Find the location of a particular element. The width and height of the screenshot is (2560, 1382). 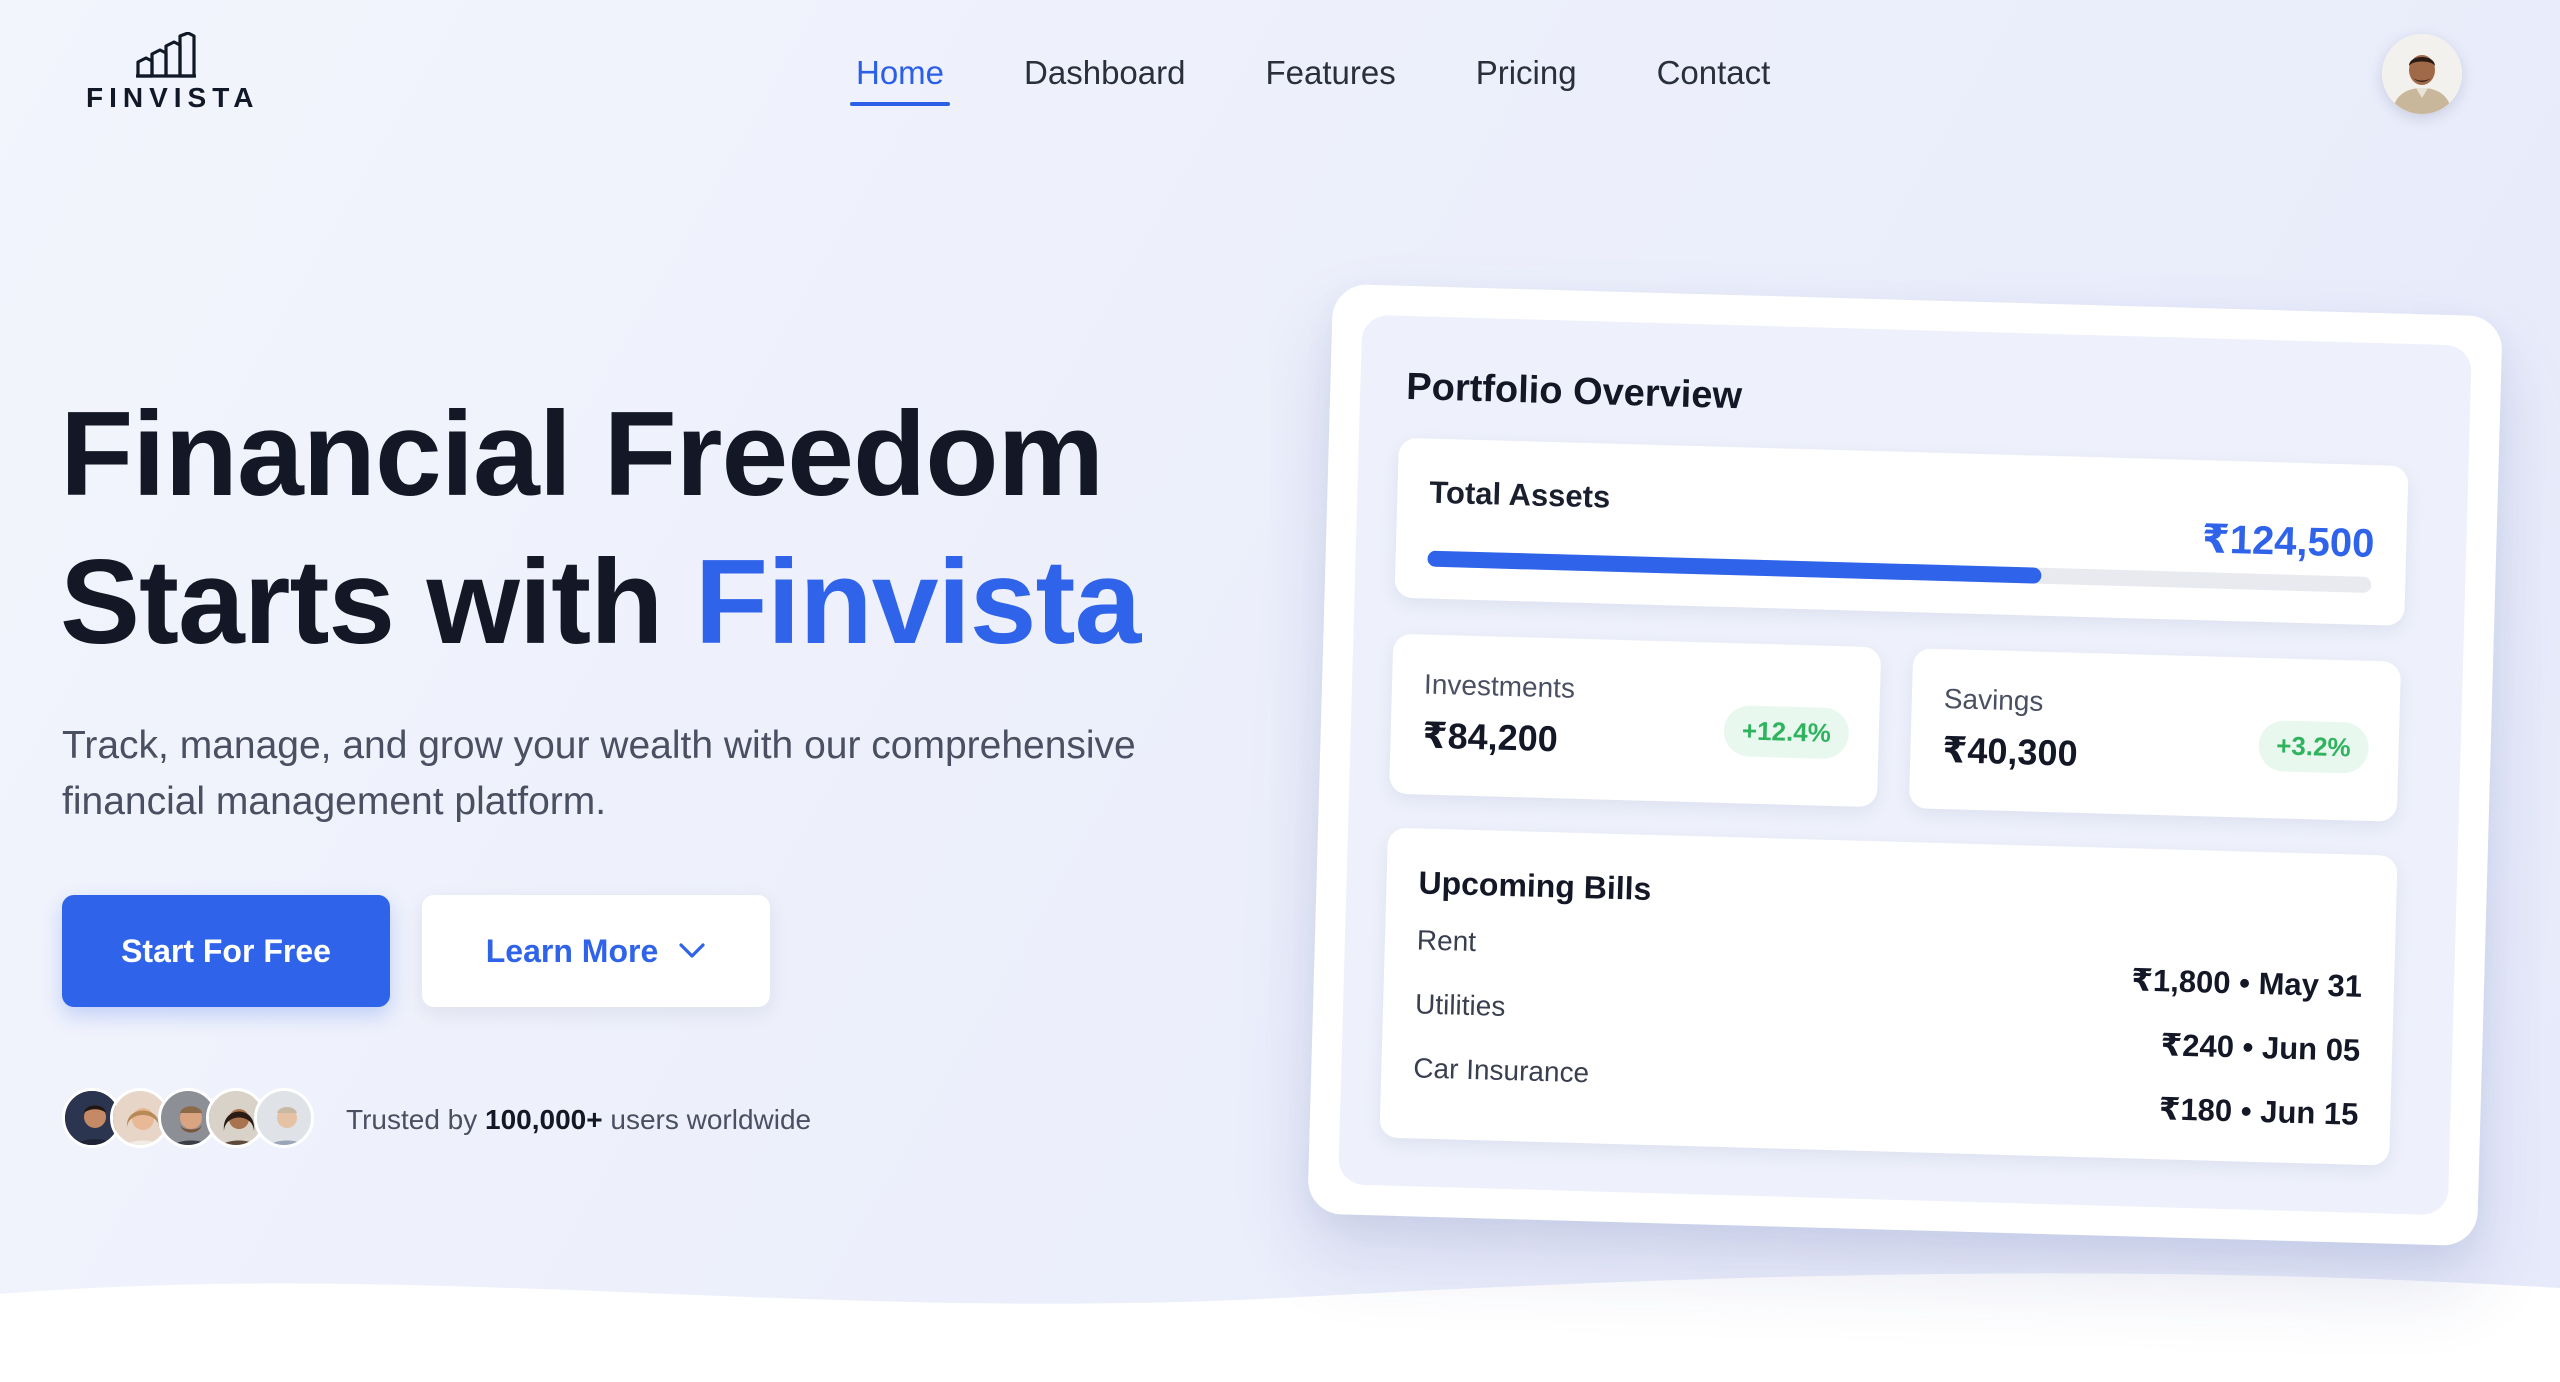

bill-amount: ₹1,800 • May 31 is located at coordinates (2246, 983).